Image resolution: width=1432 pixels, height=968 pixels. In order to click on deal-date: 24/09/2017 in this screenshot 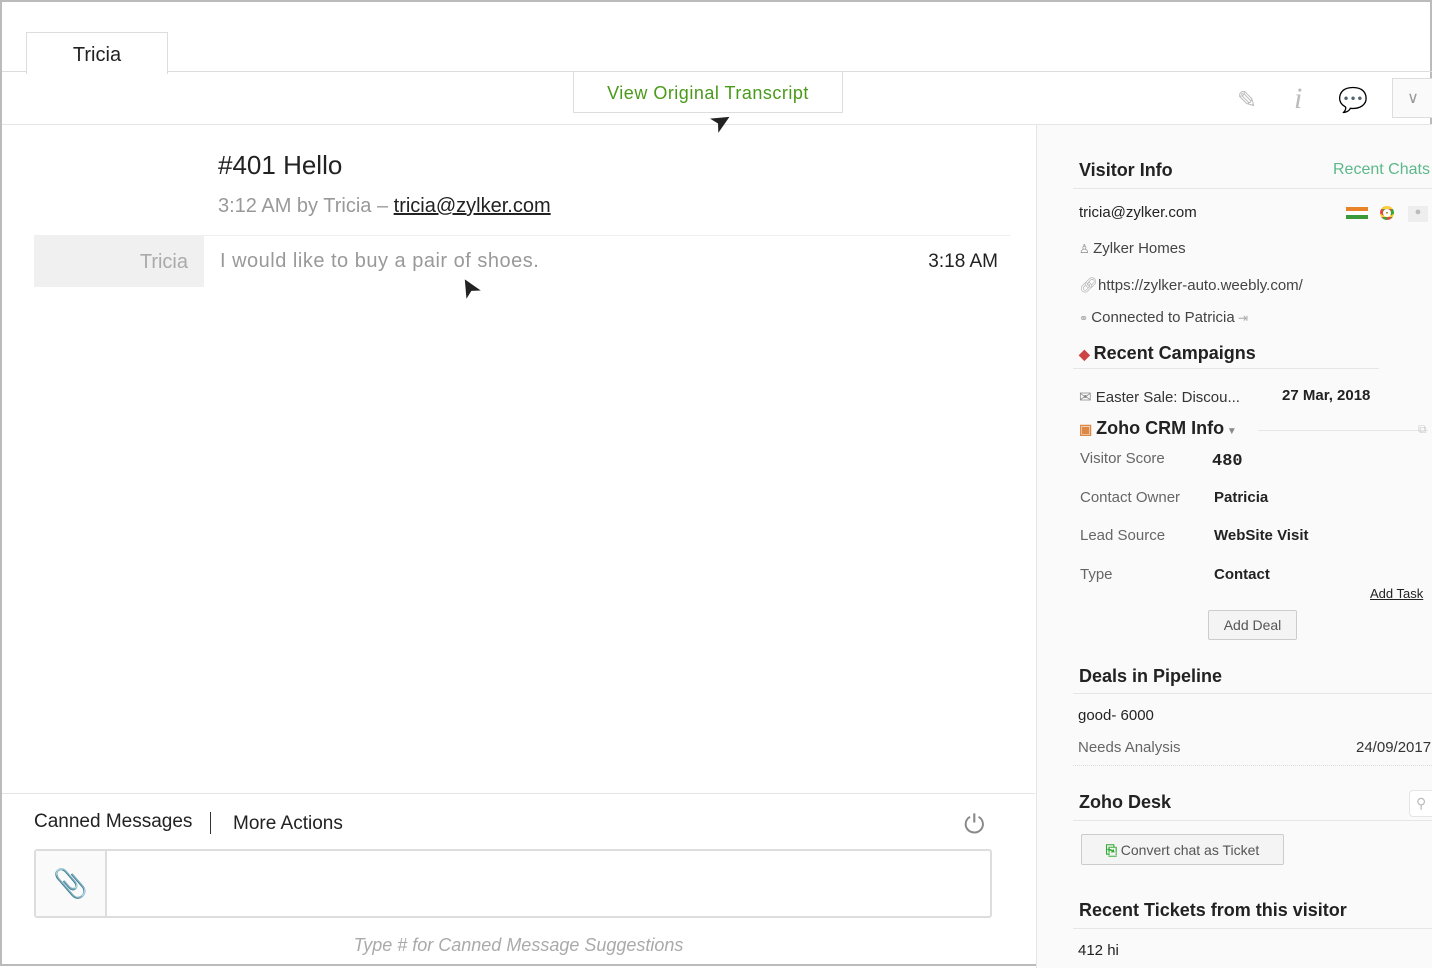, I will do `click(1394, 747)`.